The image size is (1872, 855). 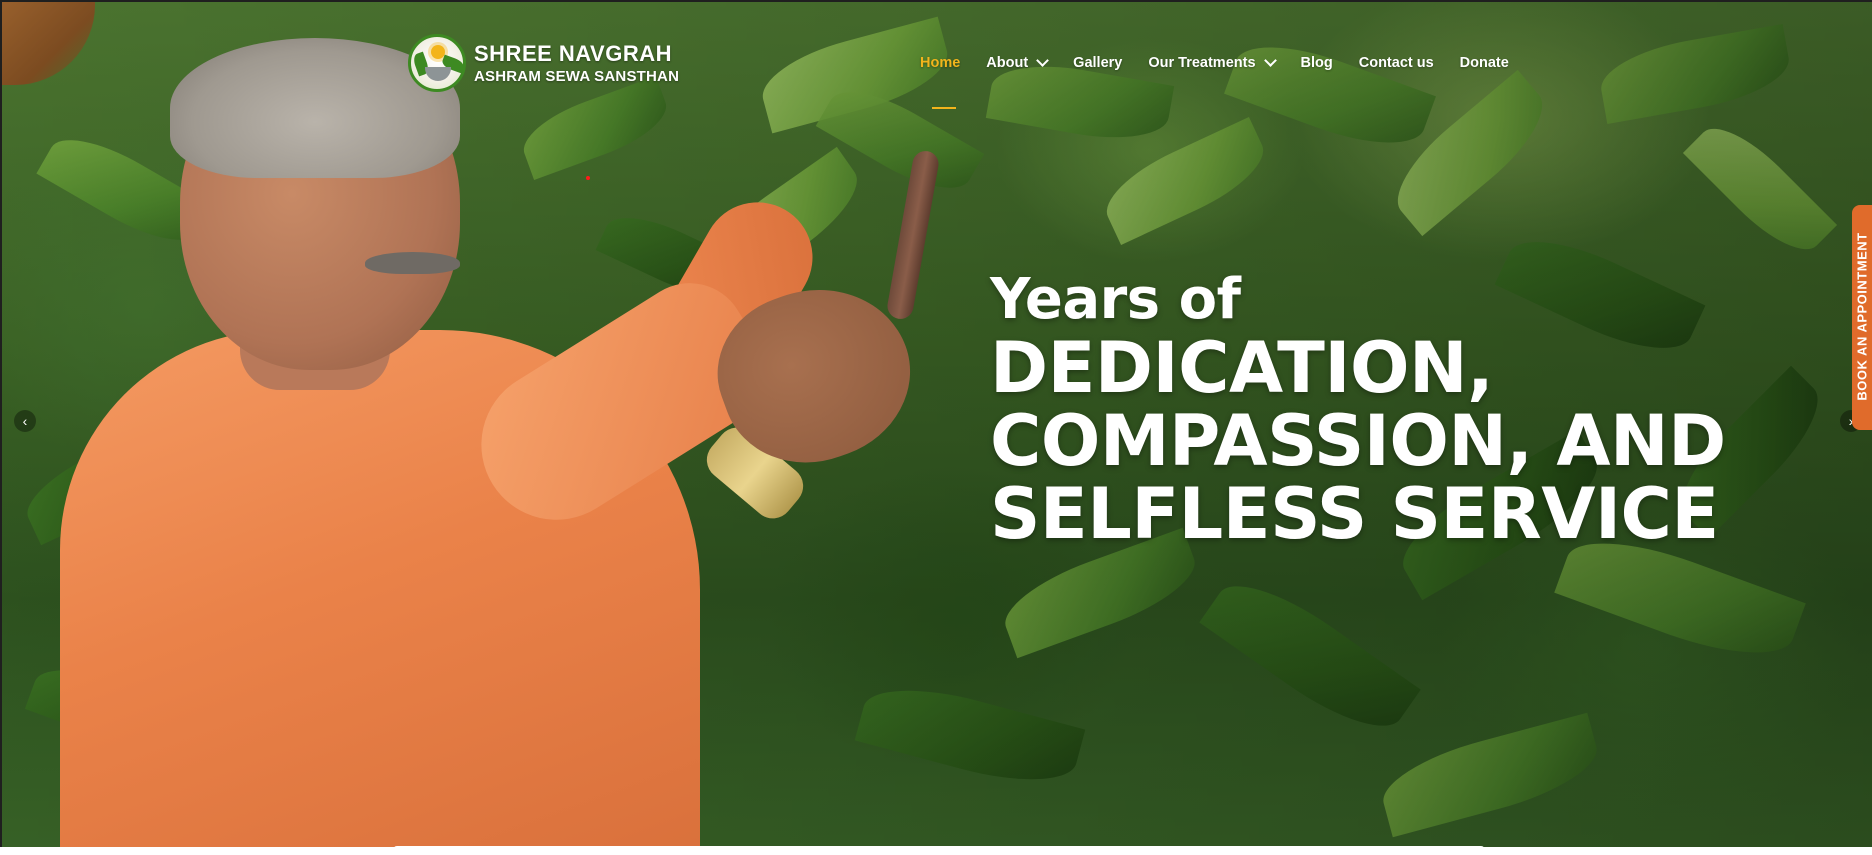 I want to click on chevron-left-icon: ‹, so click(x=25, y=421).